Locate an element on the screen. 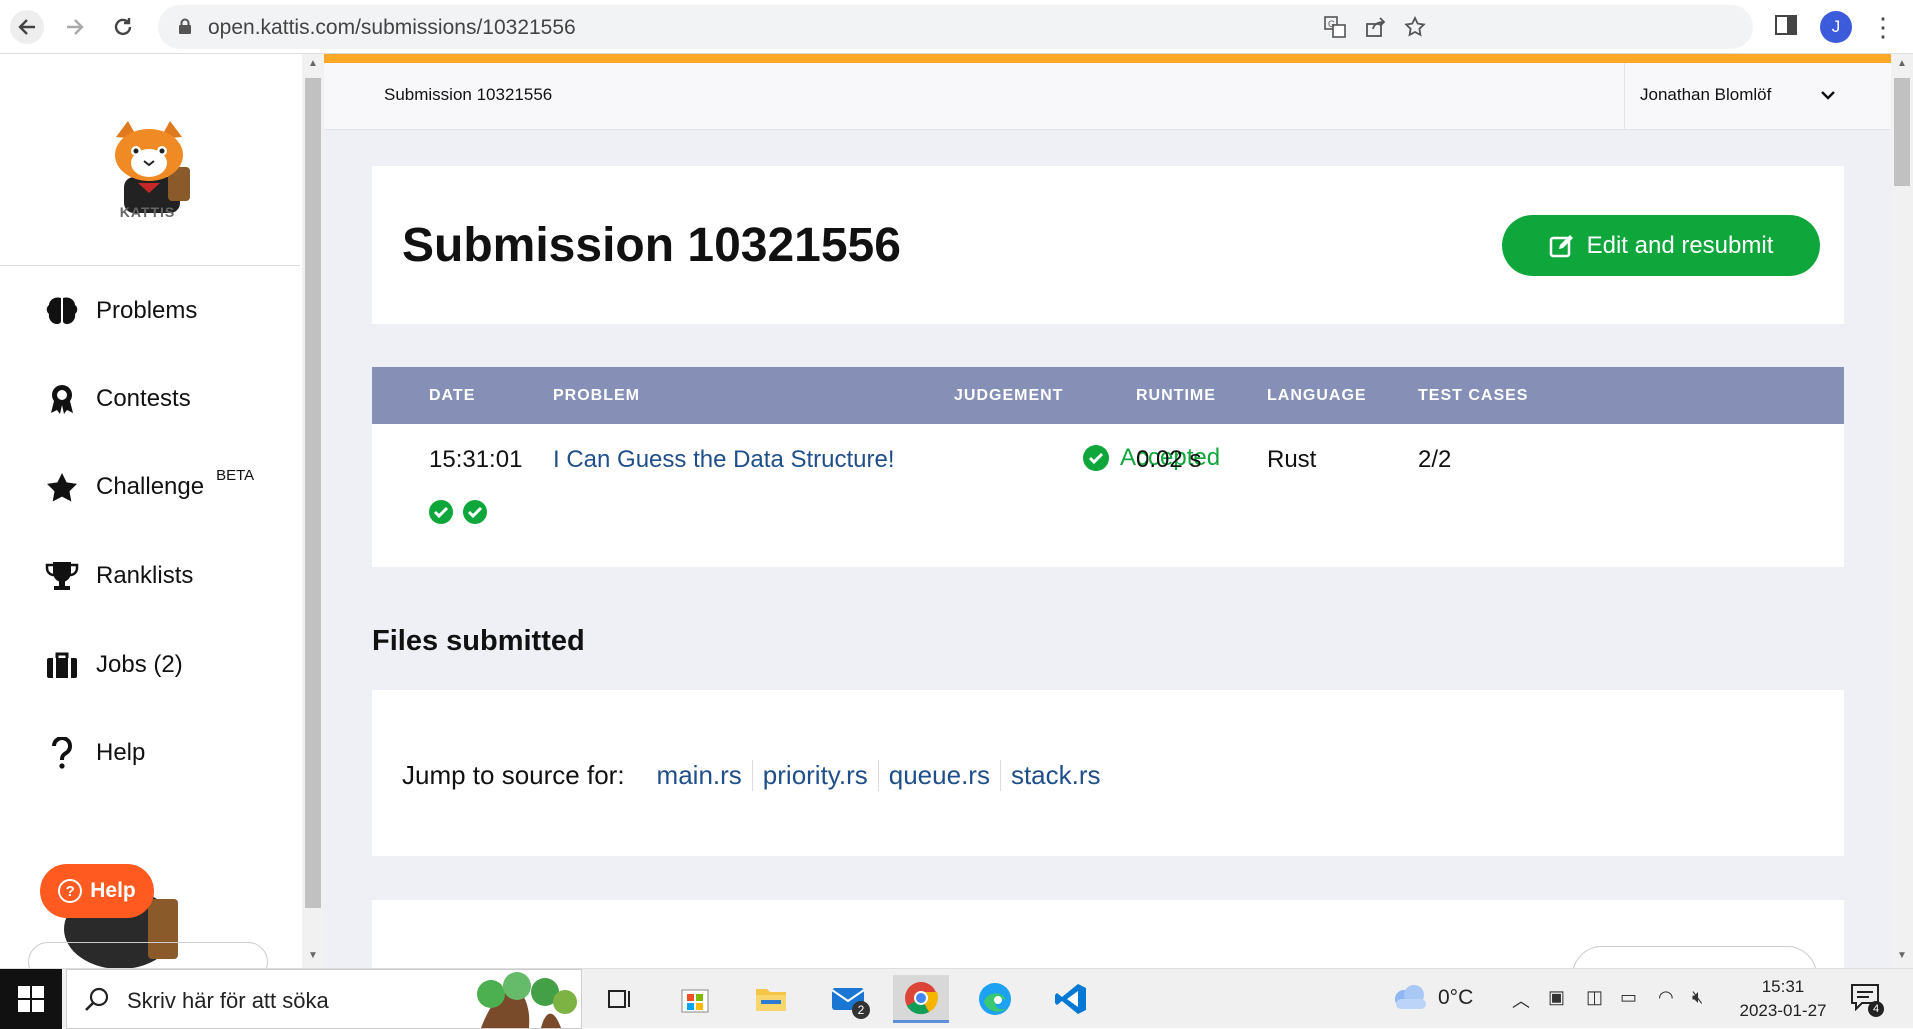  file-link-priority: priority.rs is located at coordinates (814, 775).